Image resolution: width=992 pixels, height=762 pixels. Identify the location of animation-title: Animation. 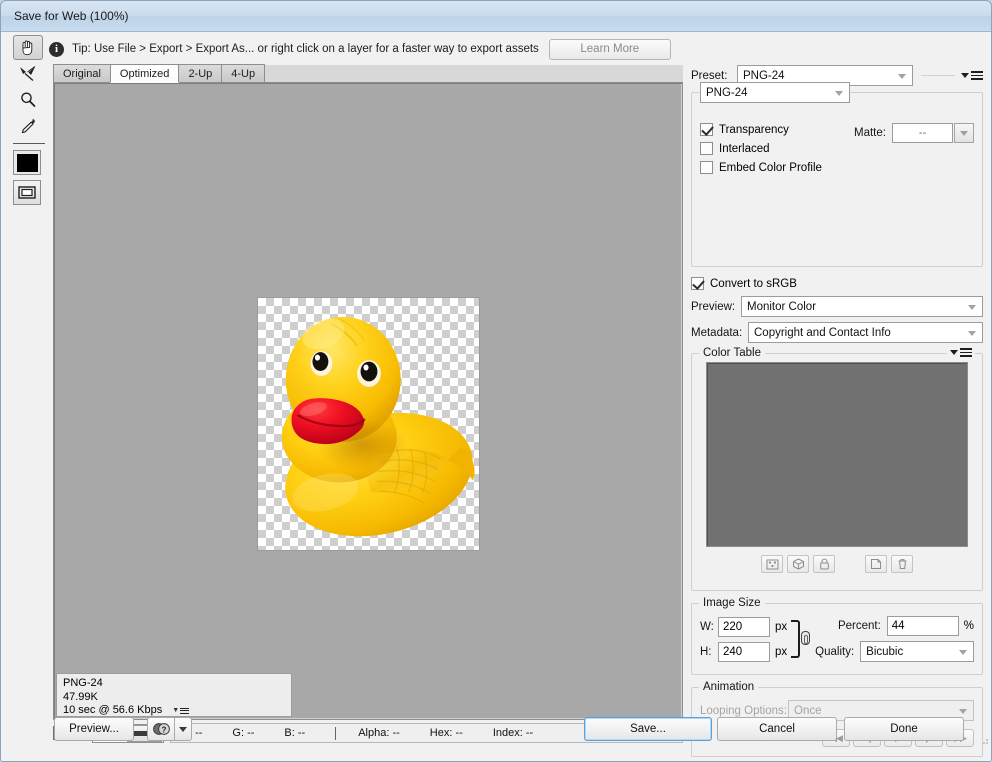
(729, 687).